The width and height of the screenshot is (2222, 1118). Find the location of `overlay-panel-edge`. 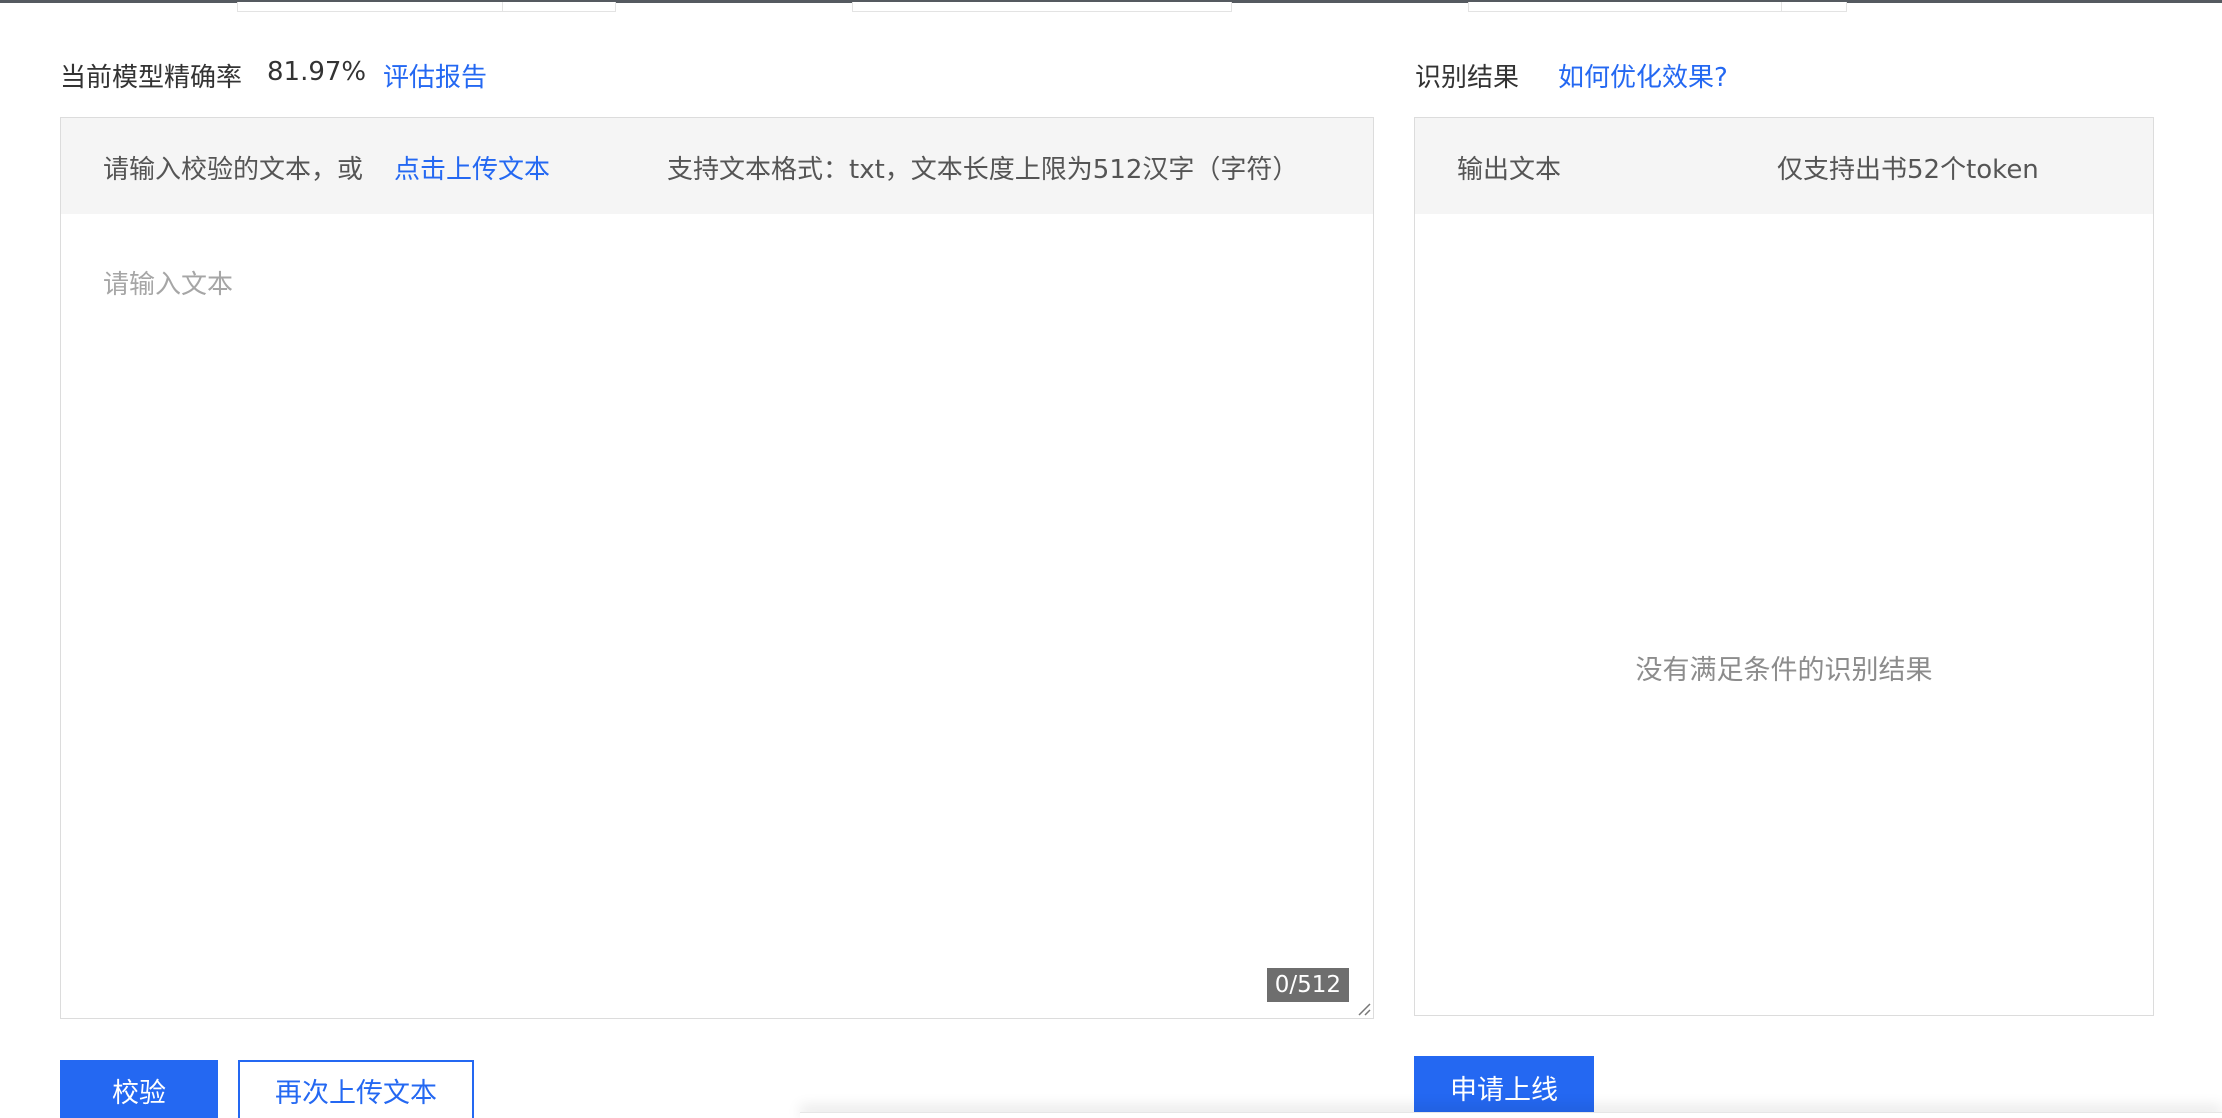

overlay-panel-edge is located at coordinates (1511, 1115).